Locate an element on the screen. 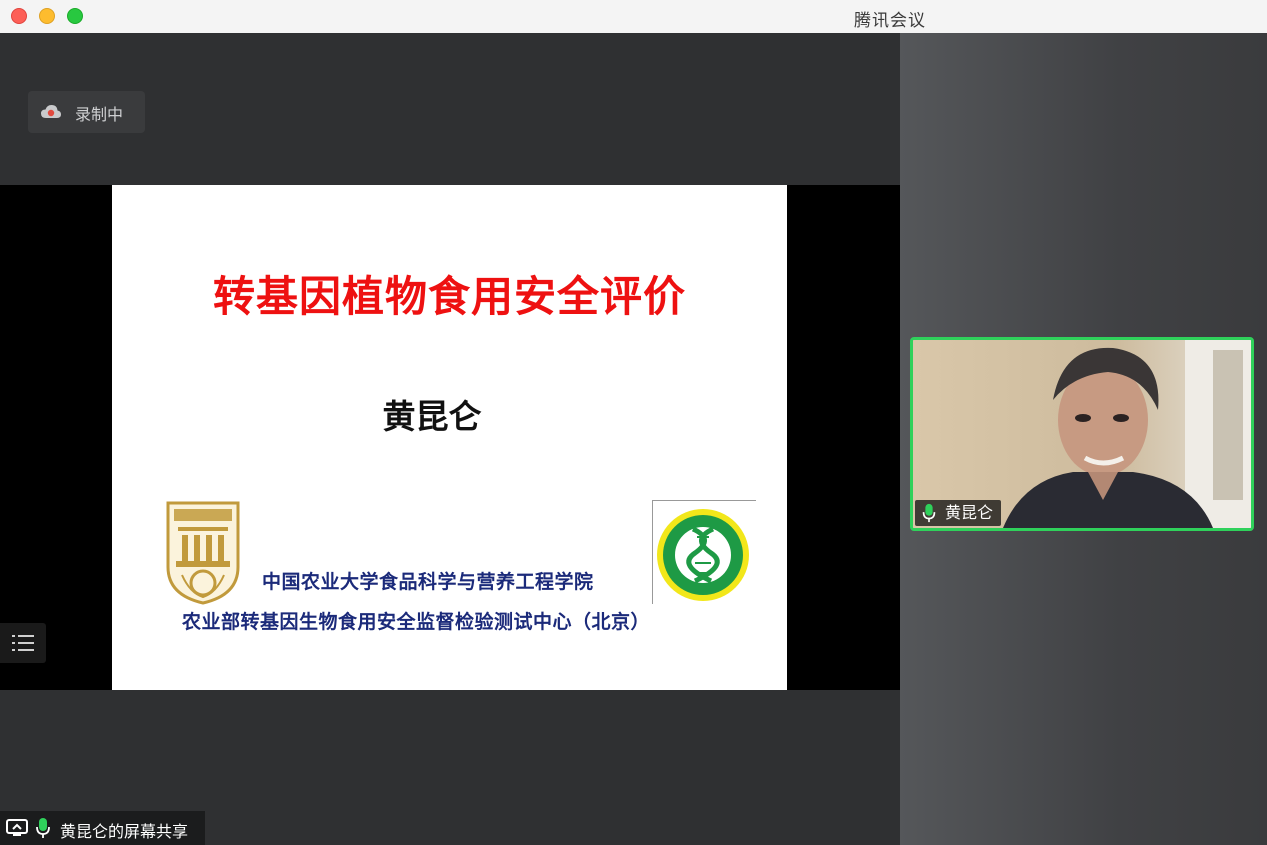 The image size is (1267, 845). slide-institution-line-2: 农业部转基因生物食用安全监督检验测试中心（北京） is located at coordinates (416, 622).